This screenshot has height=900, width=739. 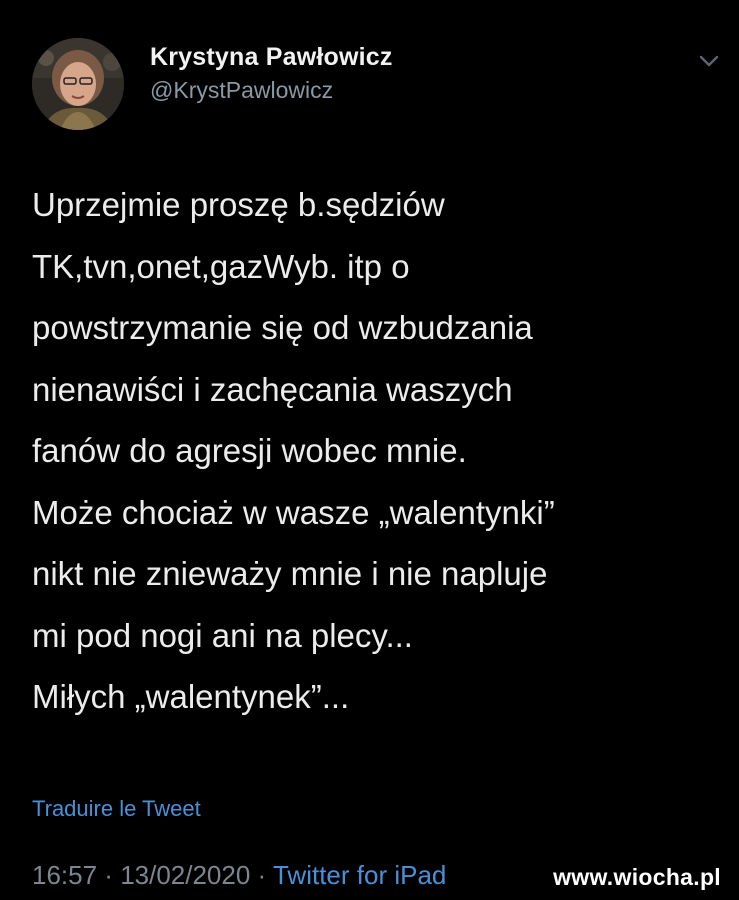 I want to click on avatar, so click(x=78, y=84).